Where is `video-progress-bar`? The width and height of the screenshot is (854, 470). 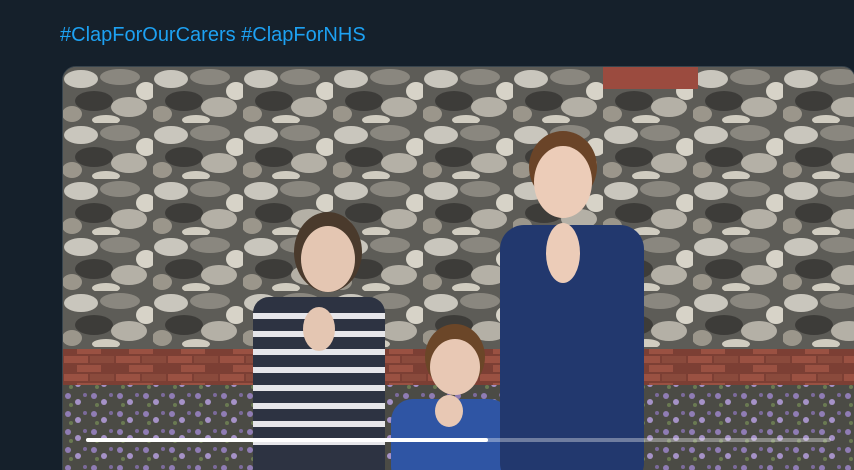 video-progress-bar is located at coordinates (458, 440).